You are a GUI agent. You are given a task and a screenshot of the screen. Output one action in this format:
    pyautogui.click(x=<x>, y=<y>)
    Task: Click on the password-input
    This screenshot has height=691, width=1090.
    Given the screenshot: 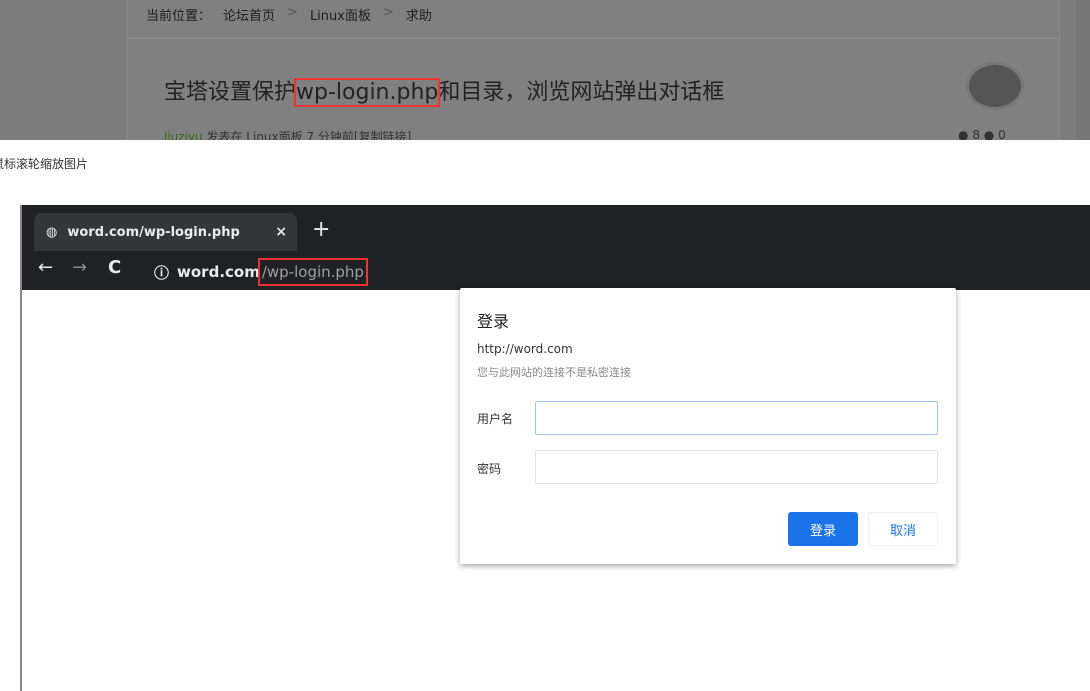 What is the action you would take?
    pyautogui.click(x=736, y=467)
    